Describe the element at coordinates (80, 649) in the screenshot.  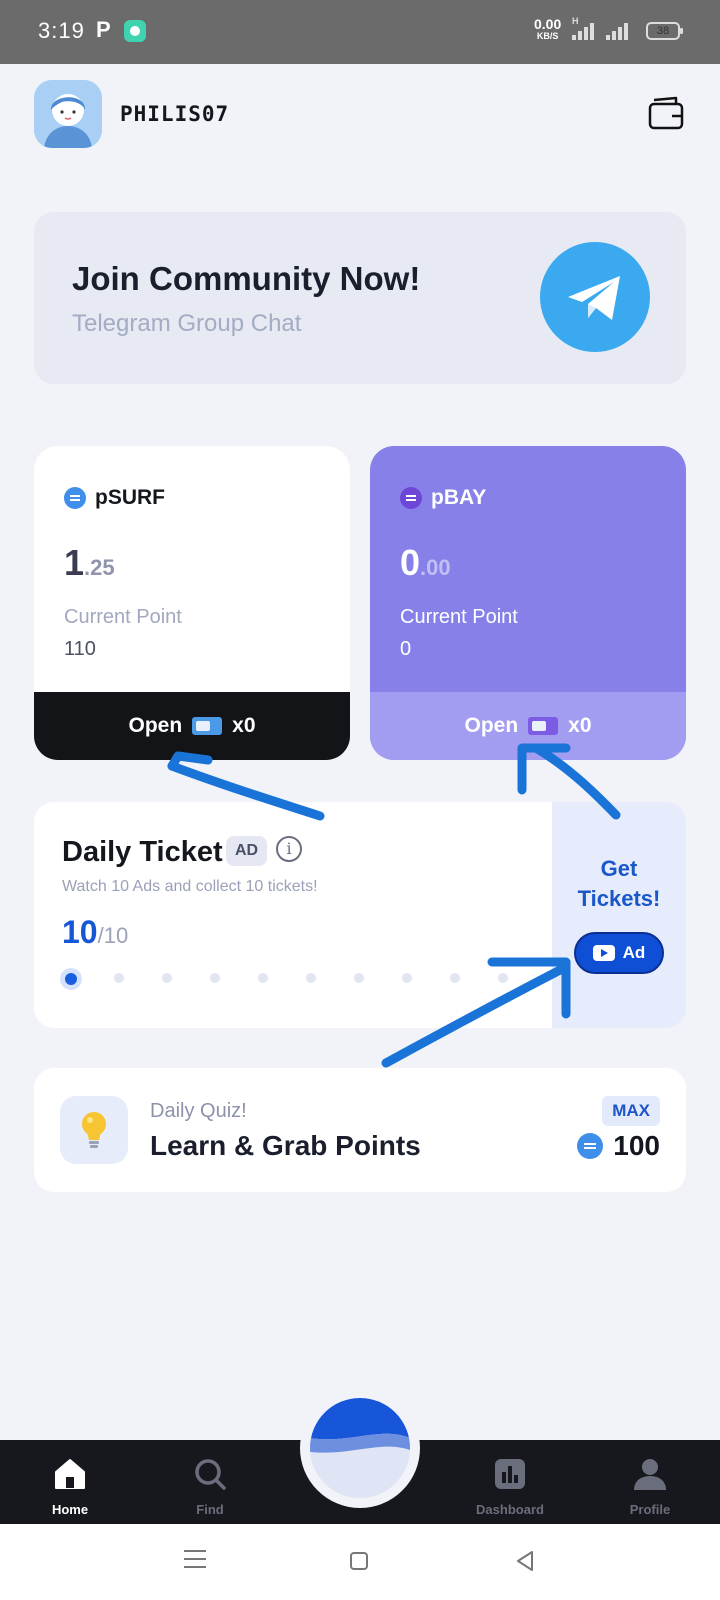
I see `psurf-current-point-value: 110` at that location.